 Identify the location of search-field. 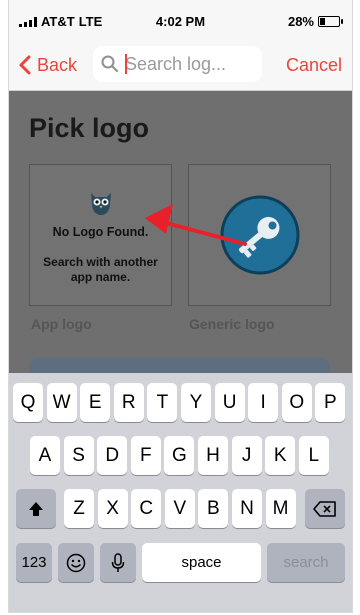
(177, 64).